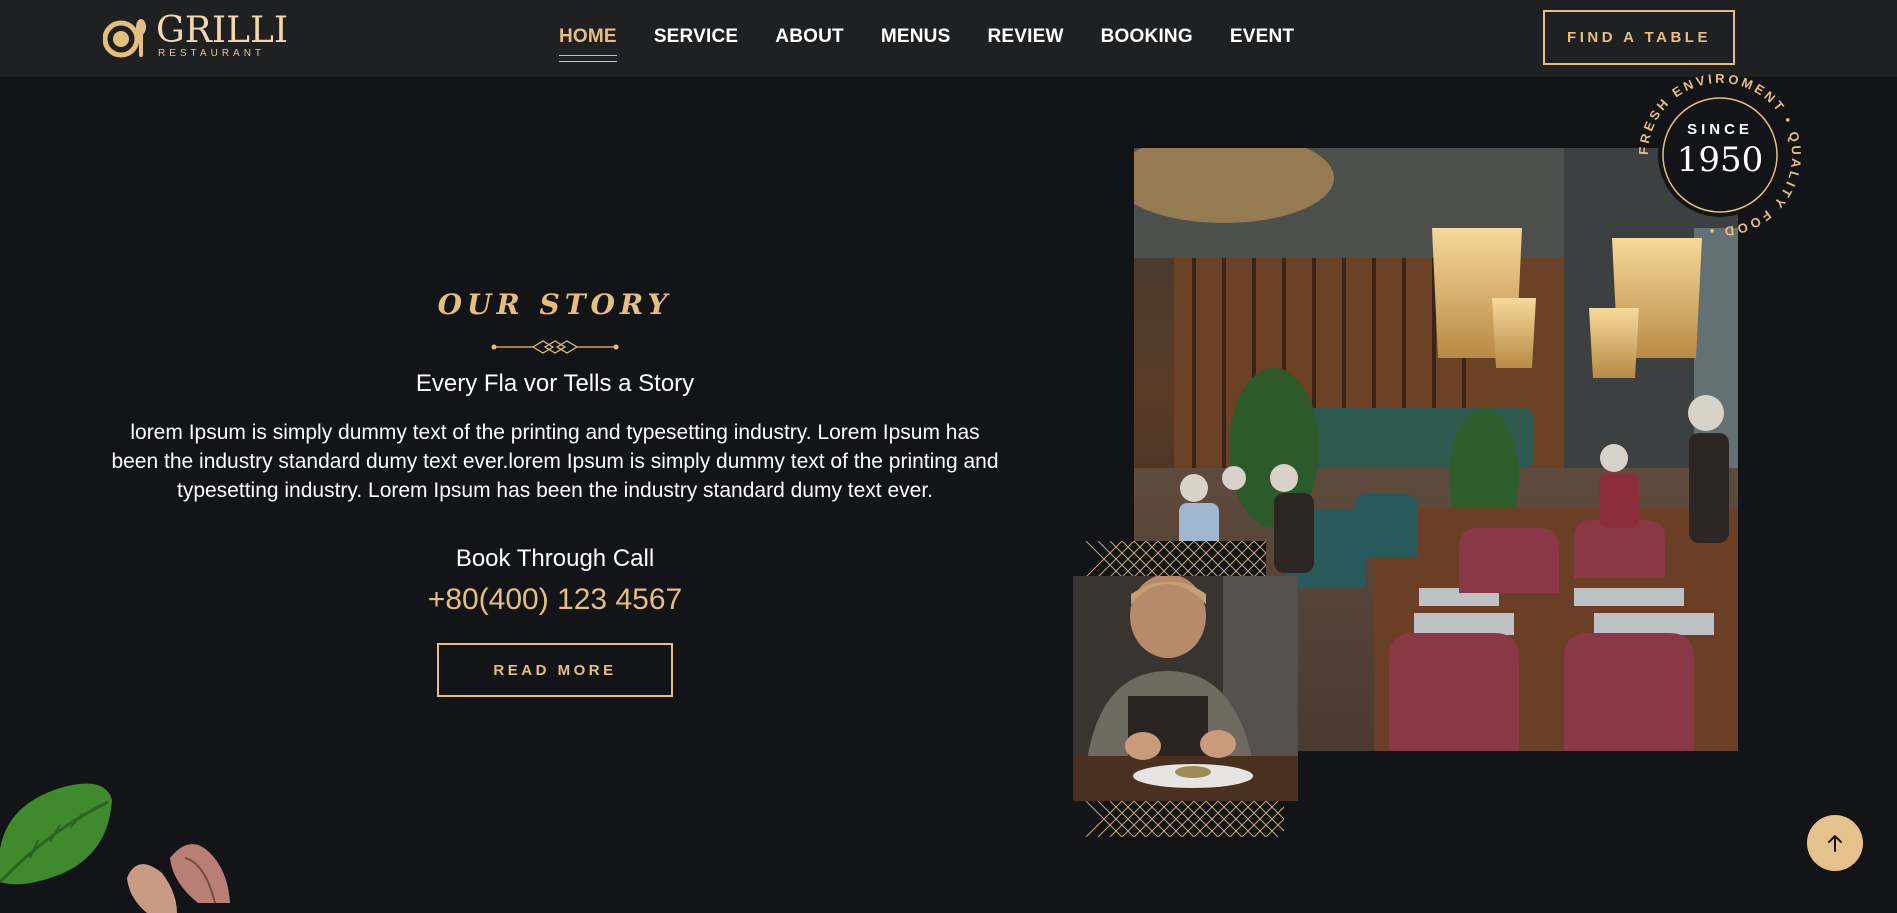 Image resolution: width=1897 pixels, height=913 pixels. I want to click on nav-menus: MENUS, so click(916, 39).